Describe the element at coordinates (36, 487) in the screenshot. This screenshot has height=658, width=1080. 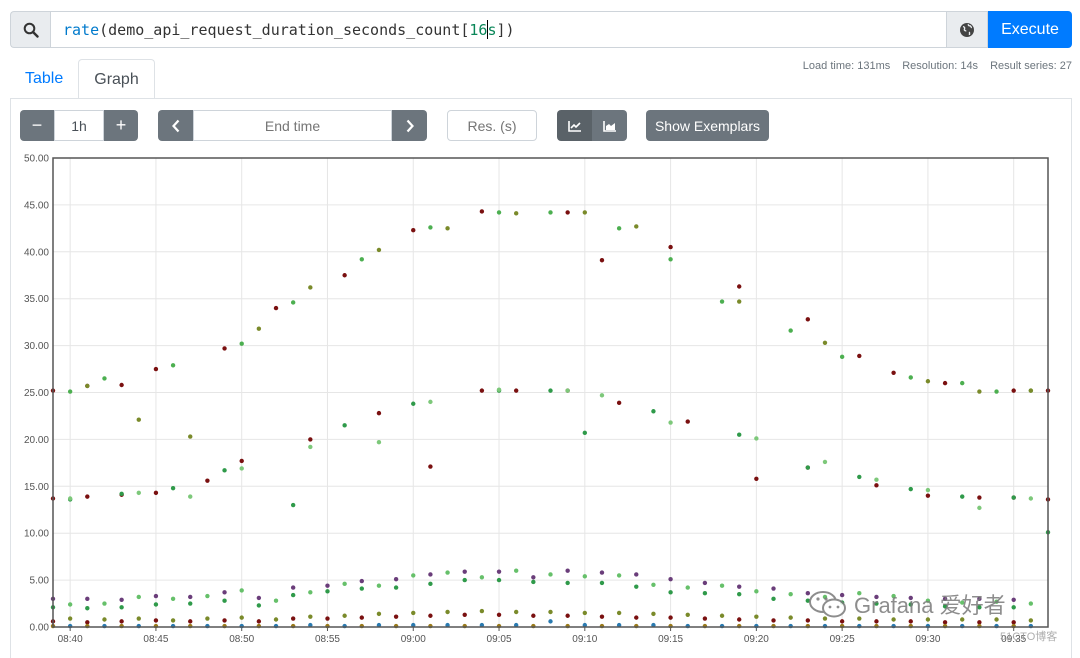
I see `y-tick-label: 15.00` at that location.